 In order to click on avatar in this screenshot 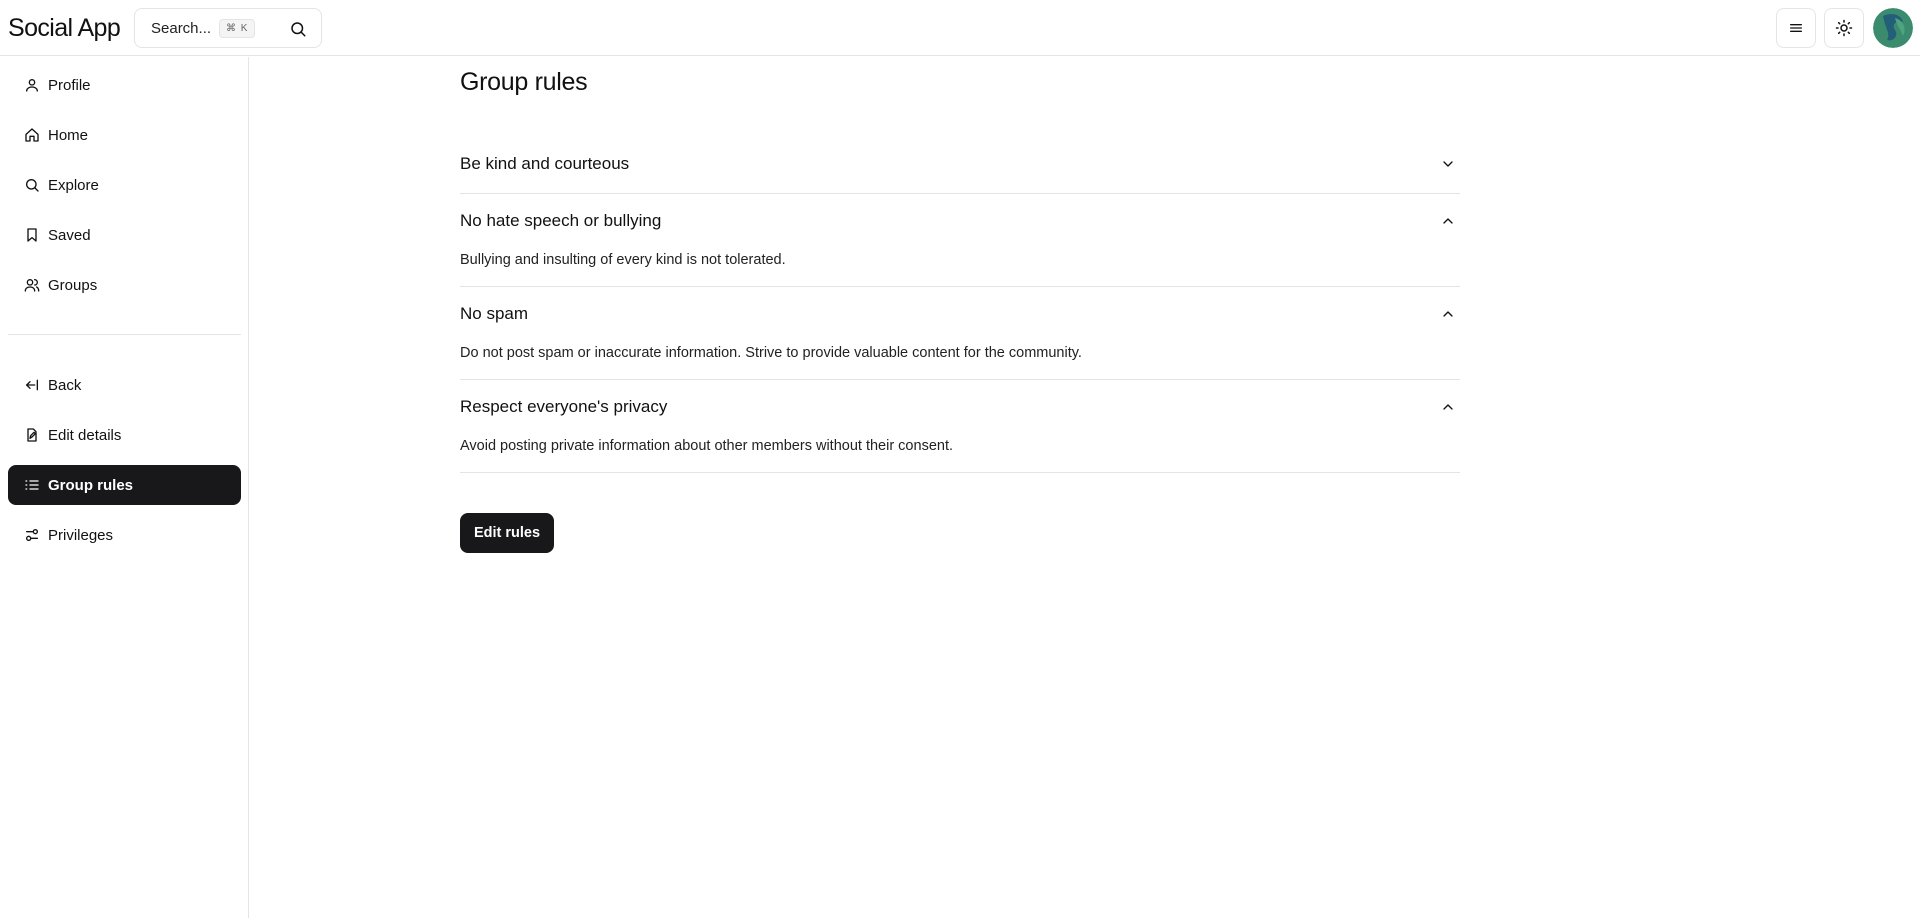, I will do `click(1893, 28)`.